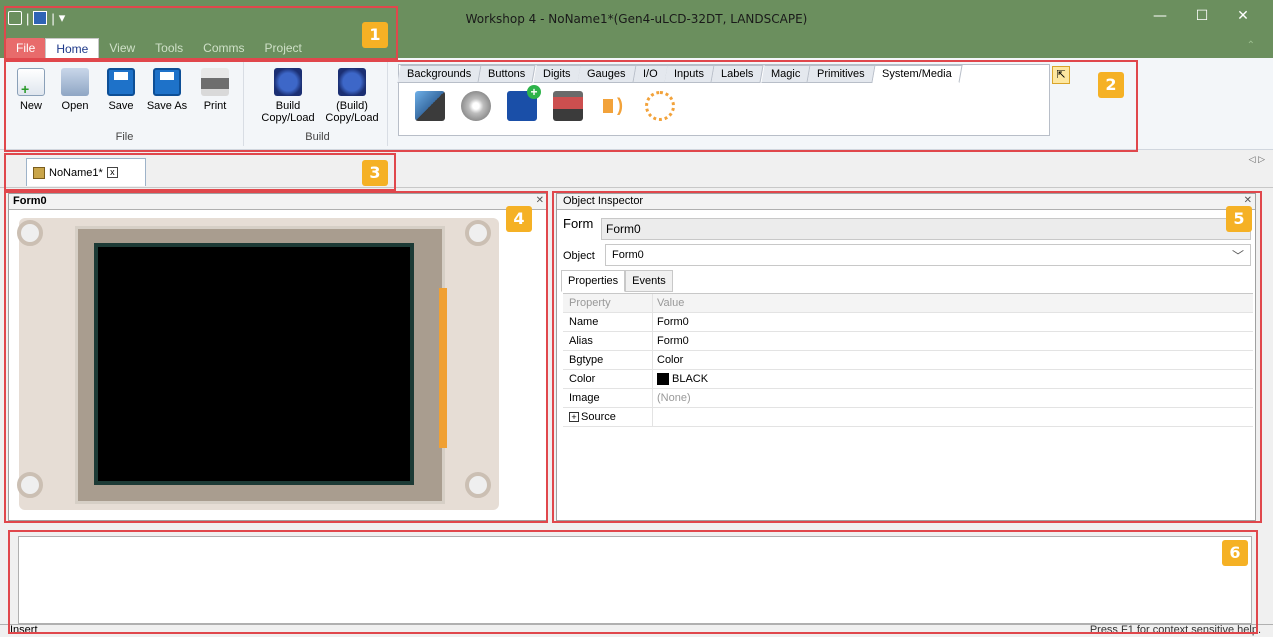 Image resolution: width=1273 pixels, height=637 pixels. What do you see at coordinates (908, 303) in the screenshot?
I see `property-grid-header: Property Value` at bounding box center [908, 303].